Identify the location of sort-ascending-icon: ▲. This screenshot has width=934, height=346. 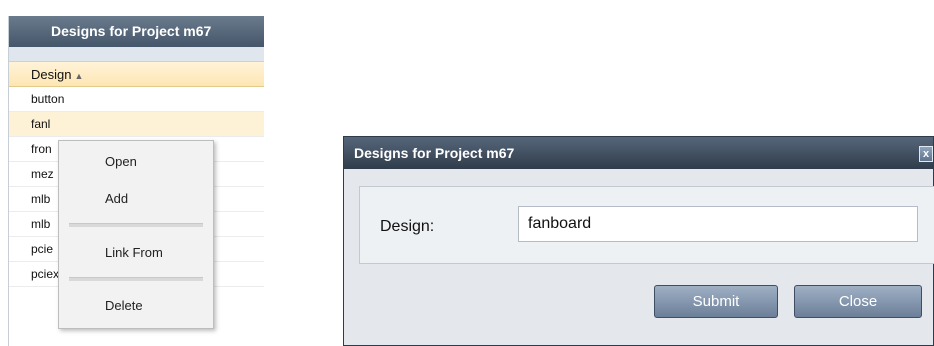
(79, 76).